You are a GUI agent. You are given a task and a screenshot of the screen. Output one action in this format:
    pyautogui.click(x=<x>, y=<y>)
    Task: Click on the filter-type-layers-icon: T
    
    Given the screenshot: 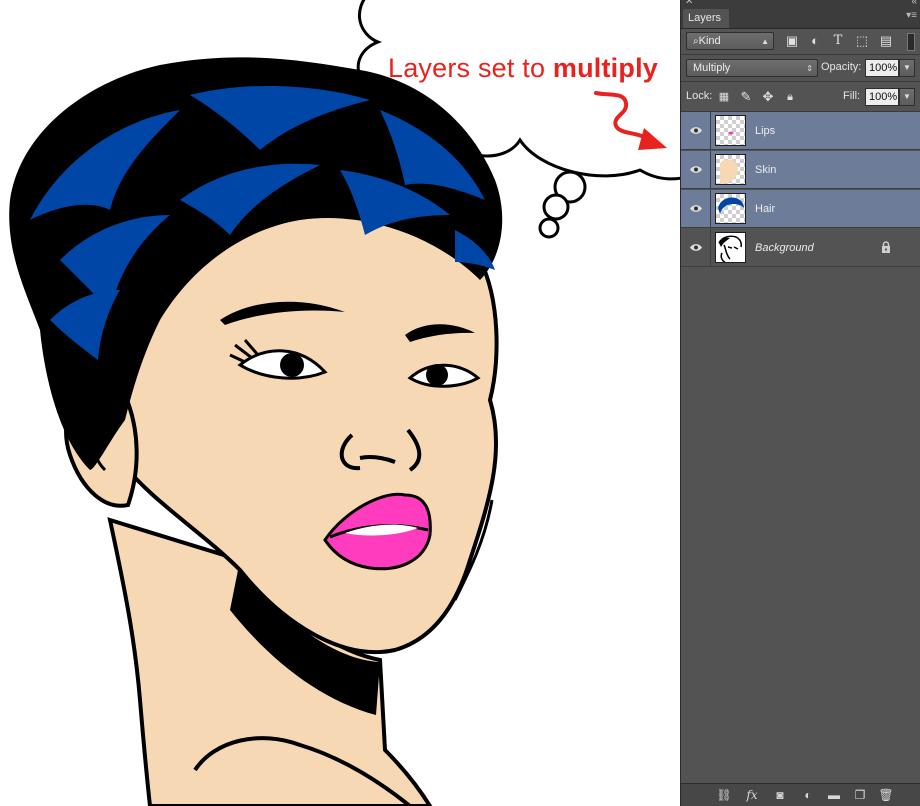 What is the action you would take?
    pyautogui.click(x=838, y=41)
    